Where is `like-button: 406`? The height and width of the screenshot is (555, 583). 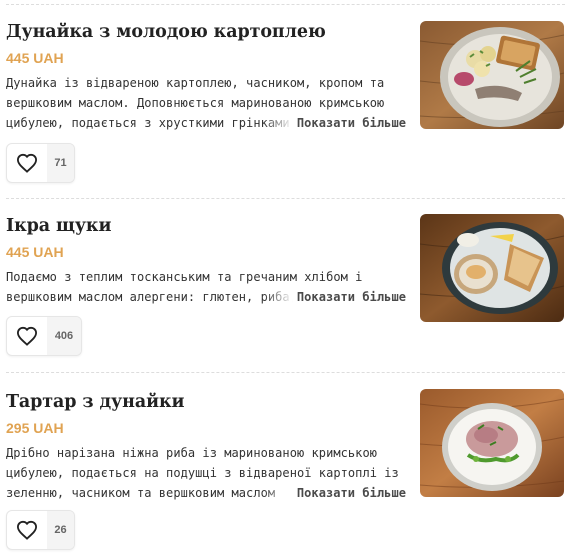 like-button: 406 is located at coordinates (44, 336).